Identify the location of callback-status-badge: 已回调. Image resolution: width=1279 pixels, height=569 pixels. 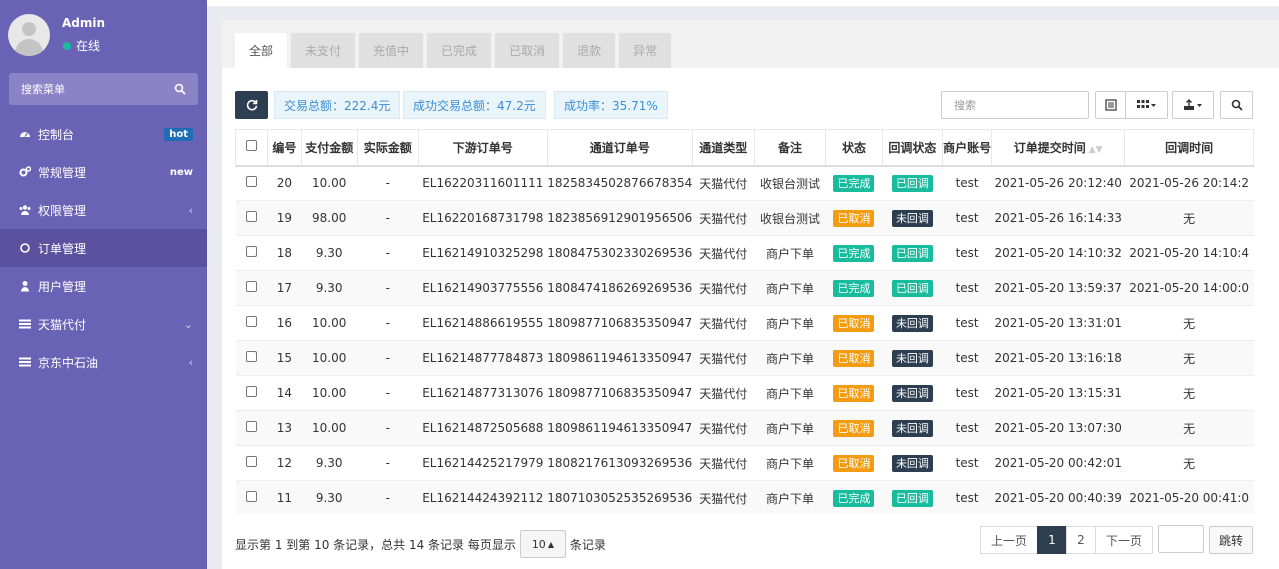
(912, 498).